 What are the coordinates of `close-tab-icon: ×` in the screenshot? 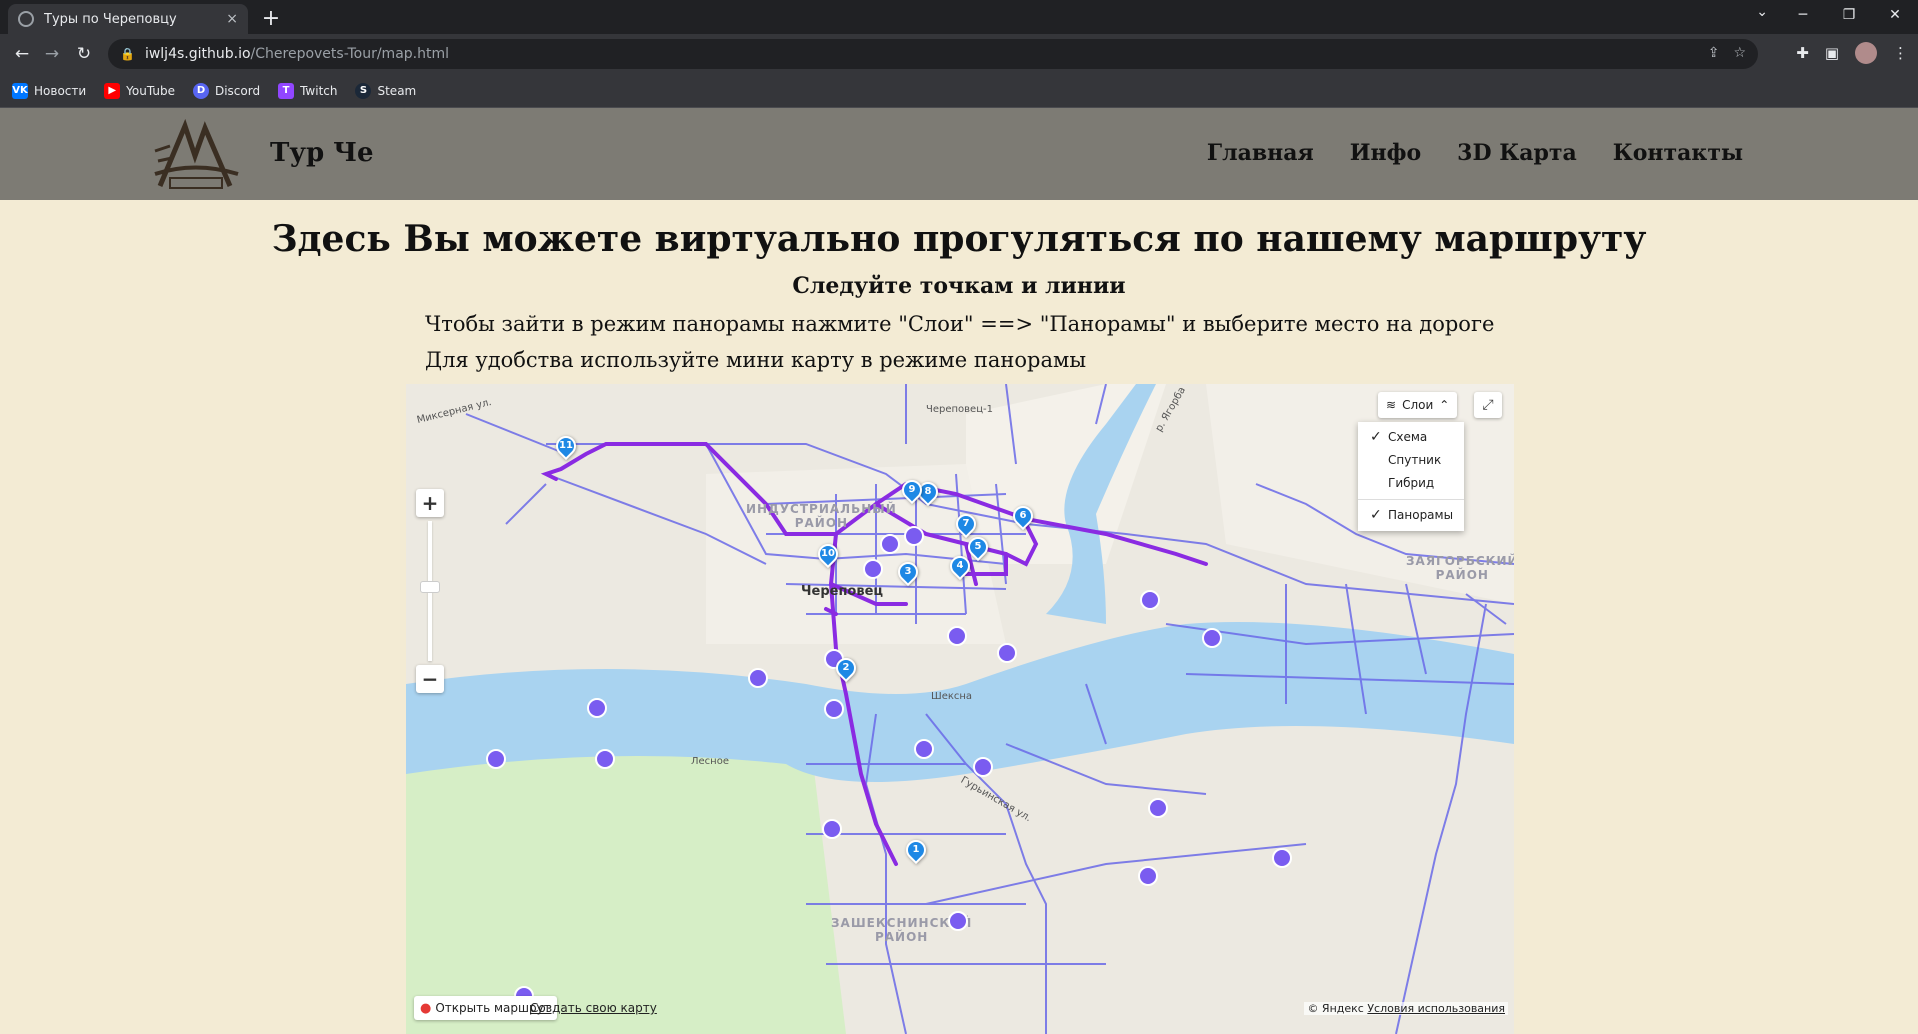 It's located at (232, 19).